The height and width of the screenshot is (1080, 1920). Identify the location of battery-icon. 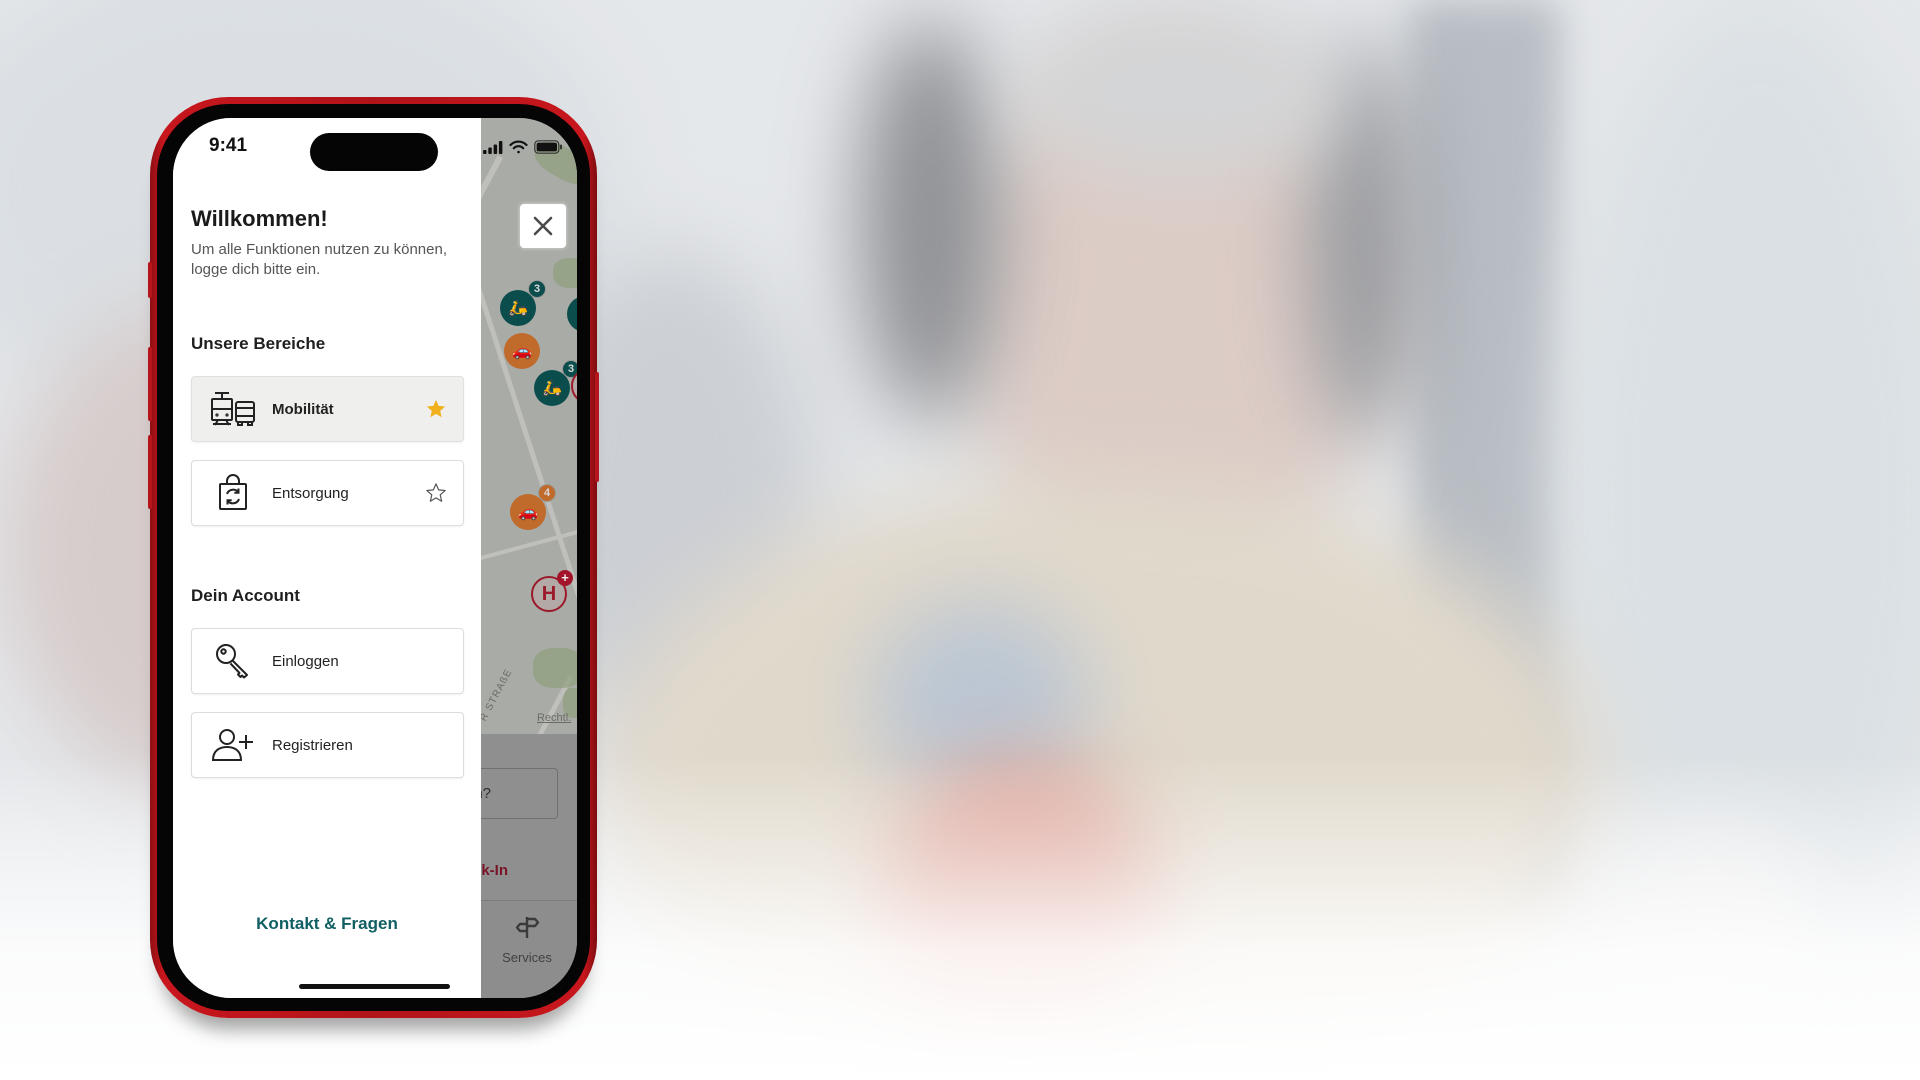
(548, 147).